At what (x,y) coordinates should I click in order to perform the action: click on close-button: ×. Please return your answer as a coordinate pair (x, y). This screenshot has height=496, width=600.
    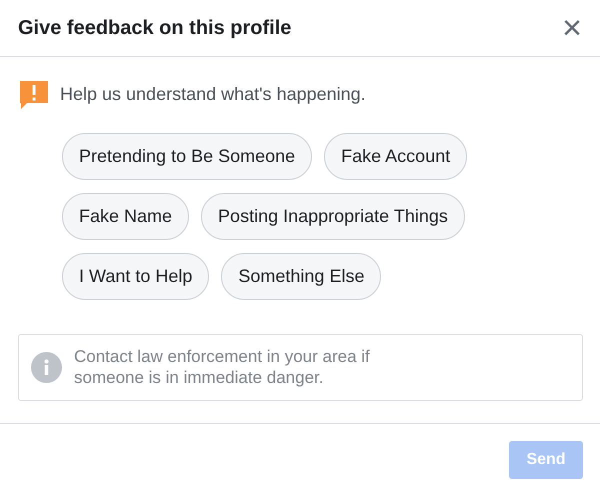
    Looking at the image, I should click on (572, 28).